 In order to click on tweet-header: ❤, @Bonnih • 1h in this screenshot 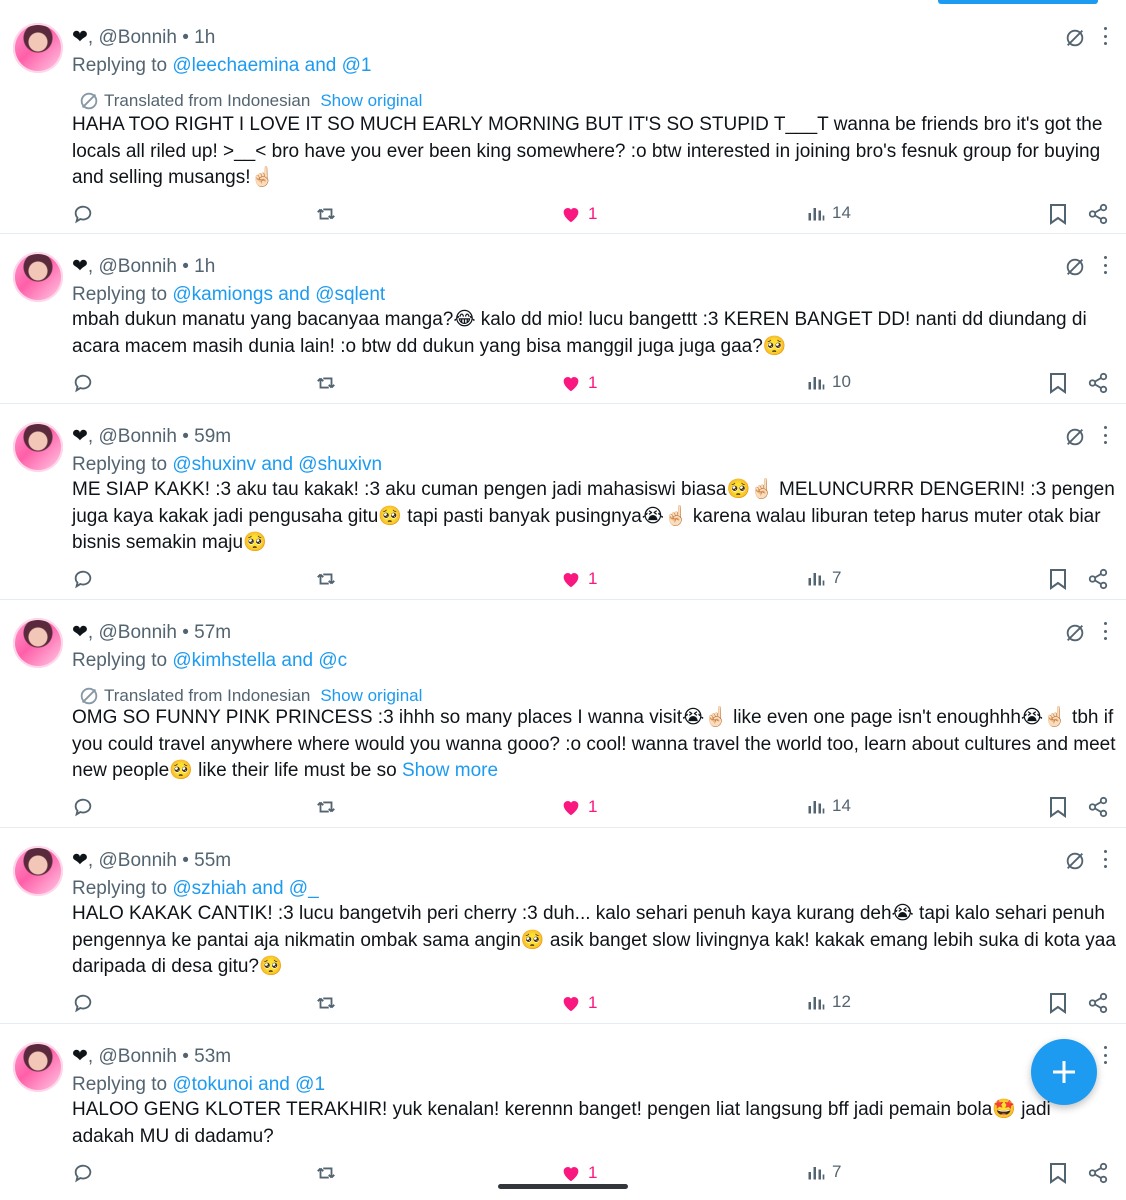, I will do `click(144, 266)`.